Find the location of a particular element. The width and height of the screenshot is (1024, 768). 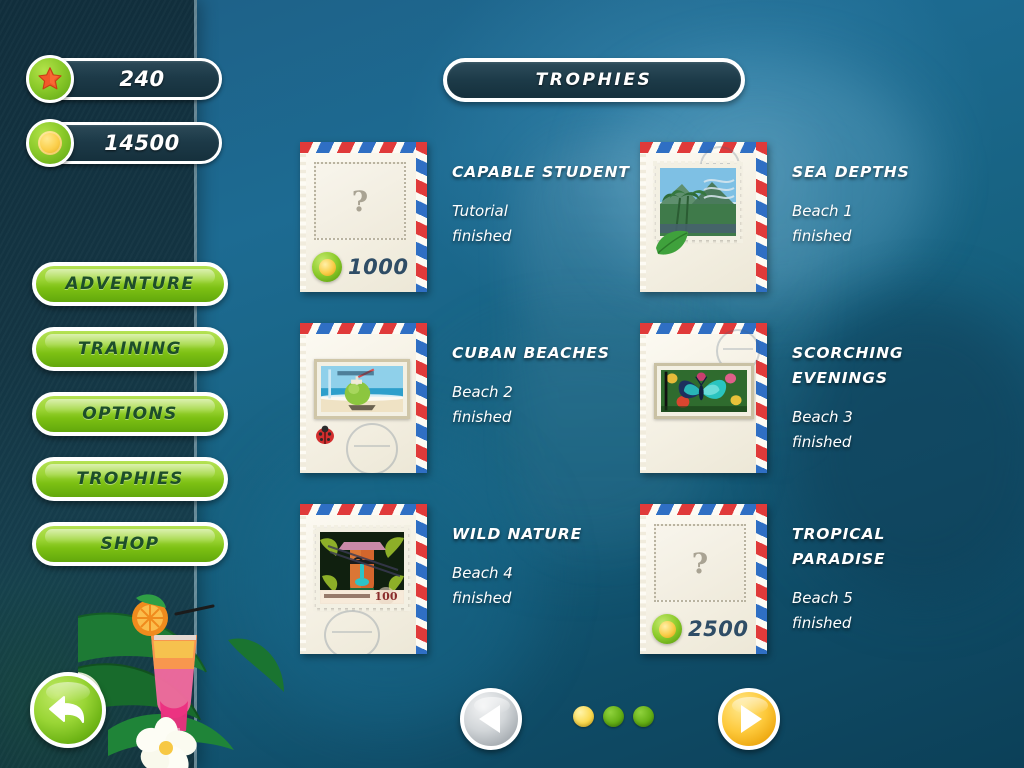

tribal-mask-stamp: 100 is located at coordinates (362, 568).